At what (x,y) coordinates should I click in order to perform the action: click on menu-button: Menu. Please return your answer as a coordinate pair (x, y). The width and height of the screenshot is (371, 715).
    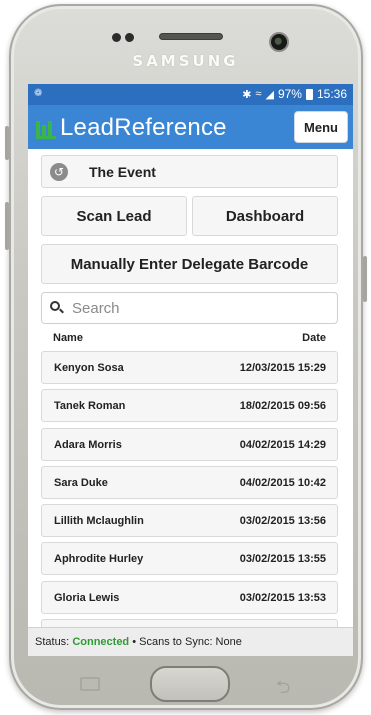
    Looking at the image, I should click on (321, 127).